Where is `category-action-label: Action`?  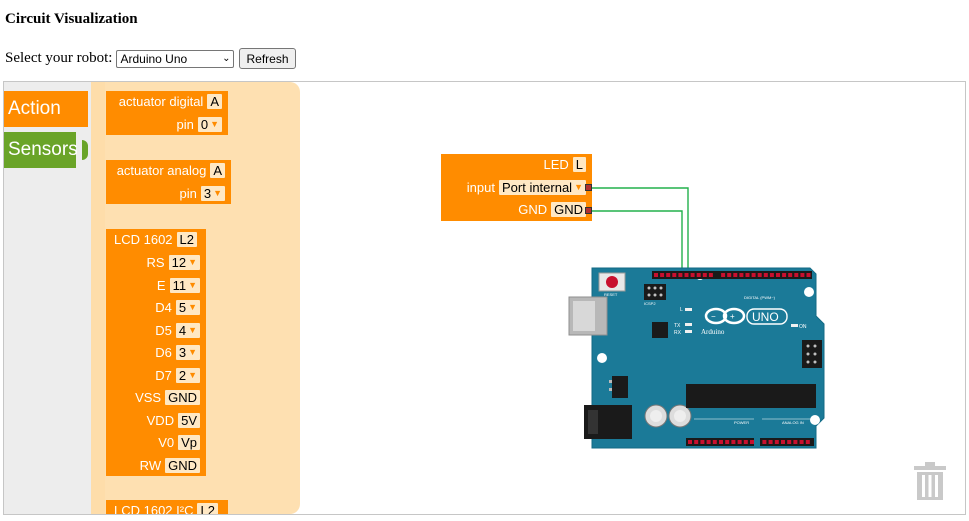
category-action-label: Action is located at coordinates (34, 108).